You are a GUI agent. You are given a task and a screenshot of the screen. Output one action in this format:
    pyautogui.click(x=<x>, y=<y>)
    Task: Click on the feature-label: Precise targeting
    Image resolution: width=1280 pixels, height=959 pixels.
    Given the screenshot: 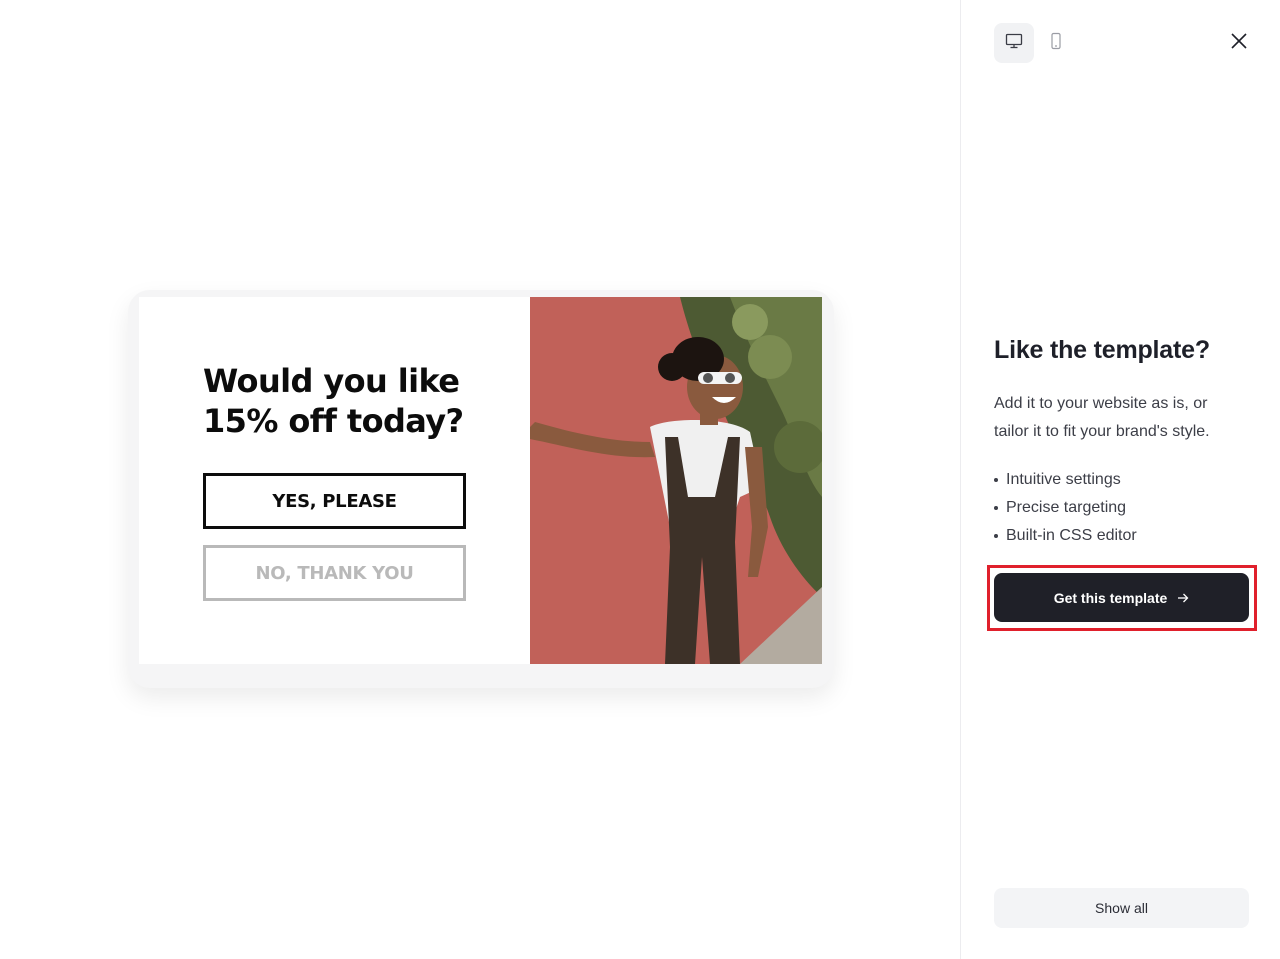 What is the action you would take?
    pyautogui.click(x=1066, y=507)
    